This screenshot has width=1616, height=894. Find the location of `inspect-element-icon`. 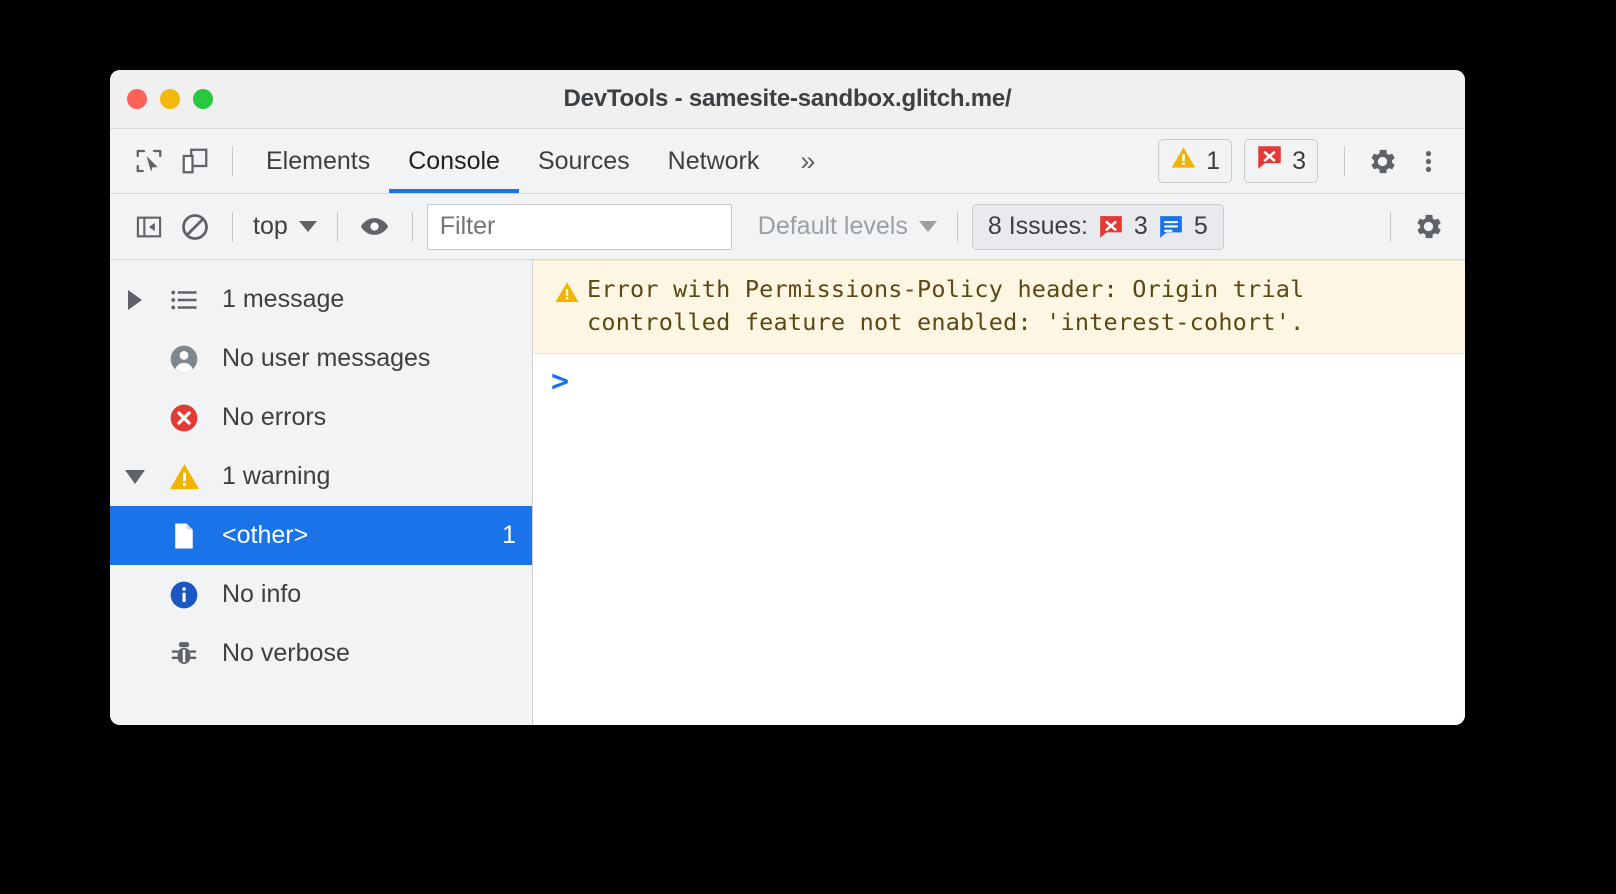

inspect-element-icon is located at coordinates (149, 161).